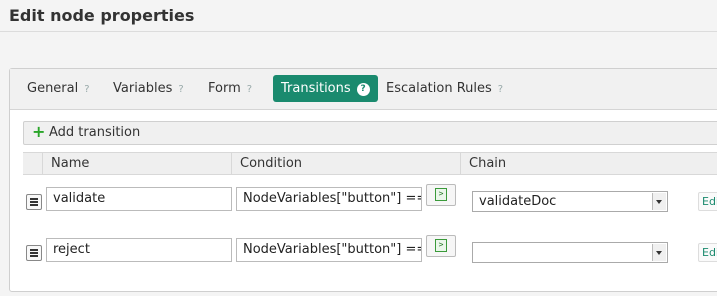 This screenshot has height=296, width=717. Describe the element at coordinates (39, 131) in the screenshot. I see `plus-icon: +` at that location.